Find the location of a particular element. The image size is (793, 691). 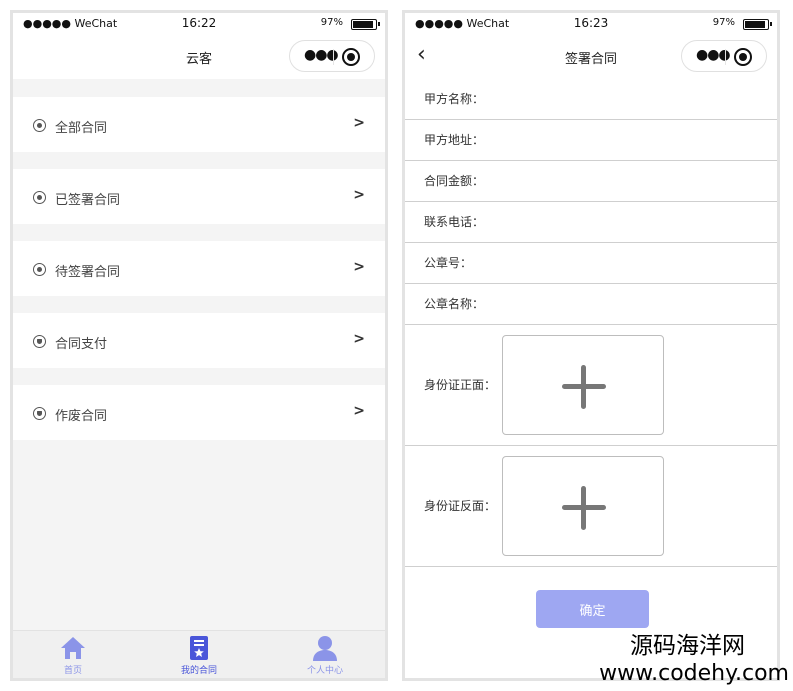

menu-item-contract-payment: 合同支付 > is located at coordinates (199, 340).